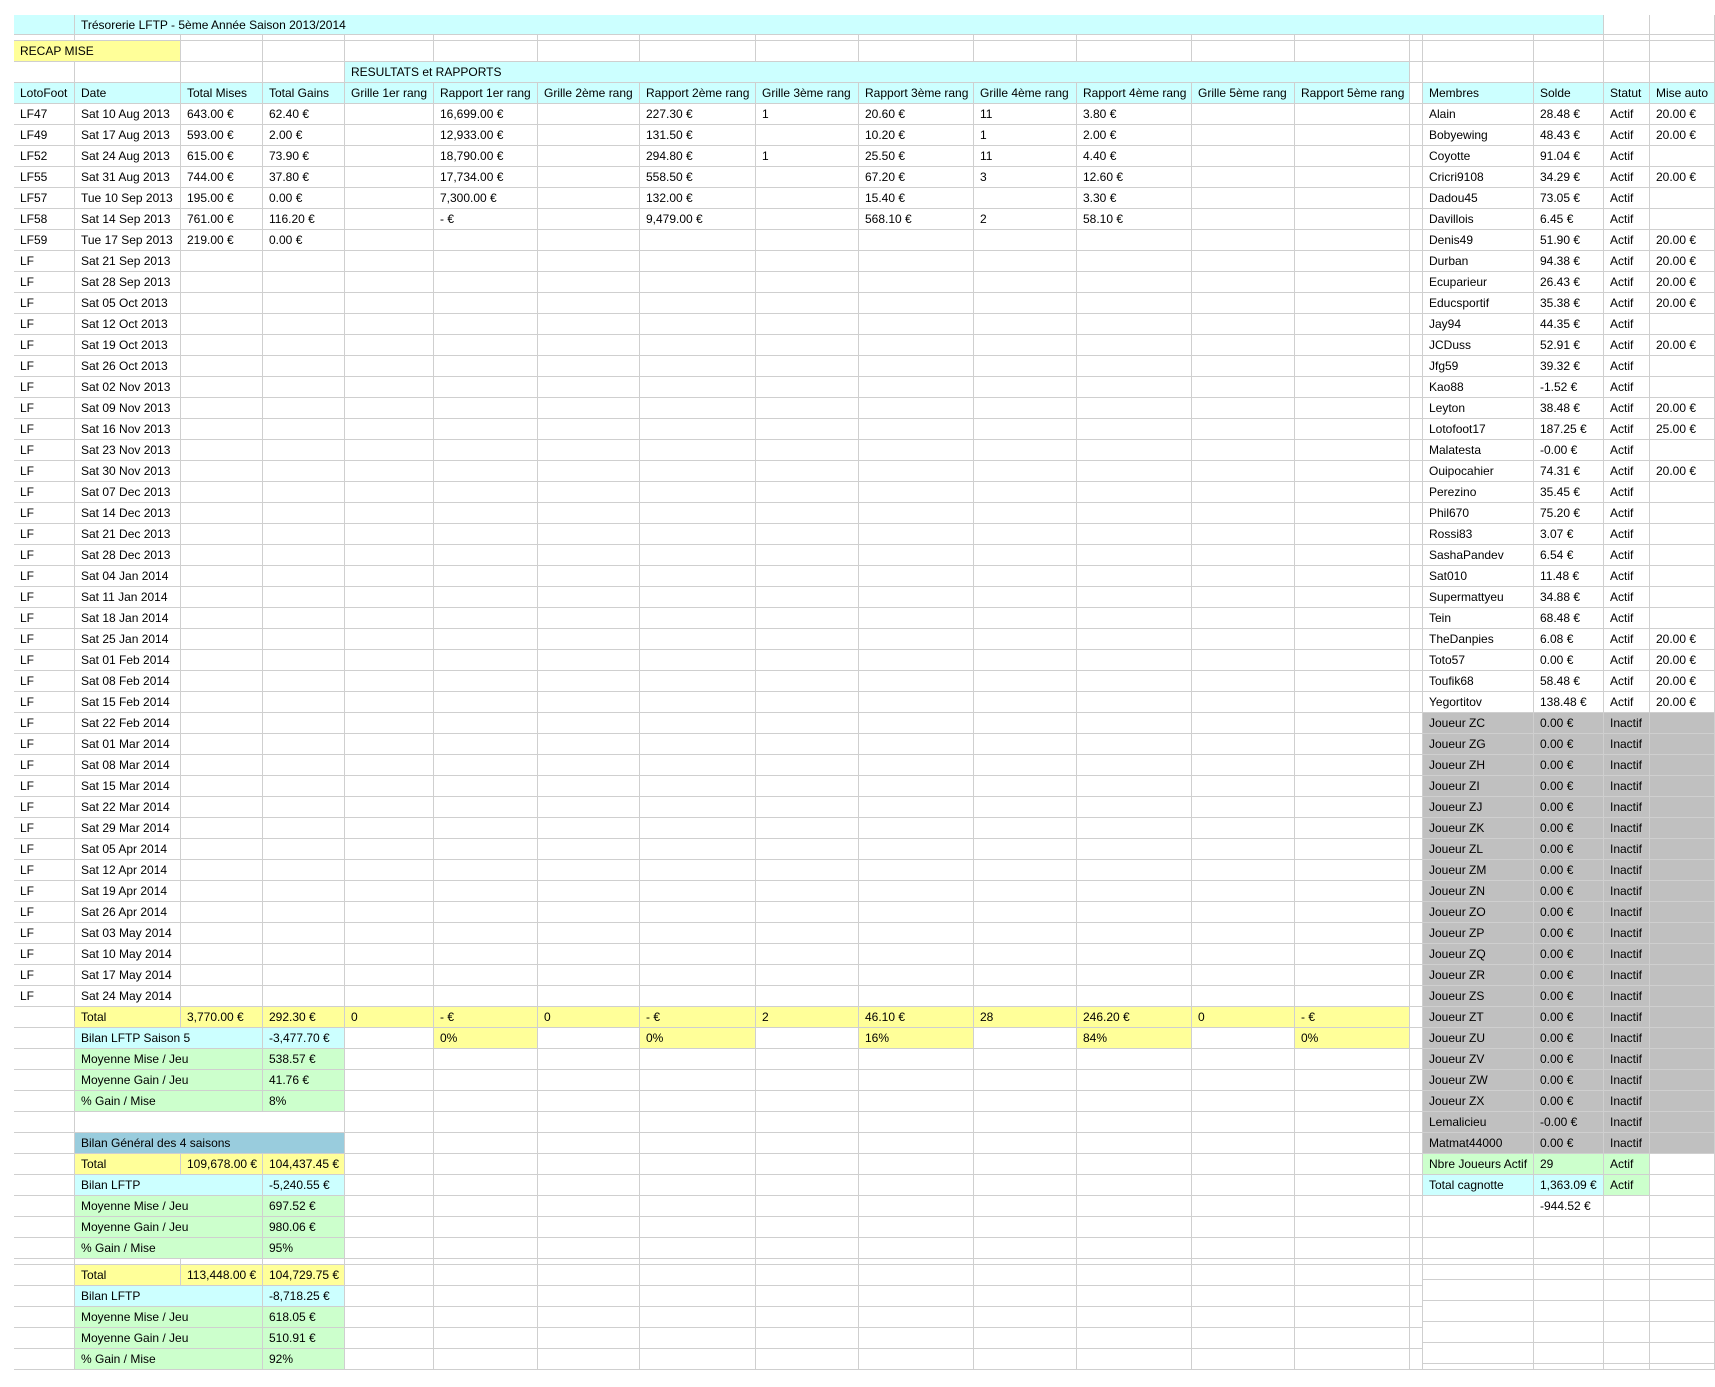  What do you see at coordinates (1569, 114) in the screenshot?
I see `member-cell: 28.48 €` at bounding box center [1569, 114].